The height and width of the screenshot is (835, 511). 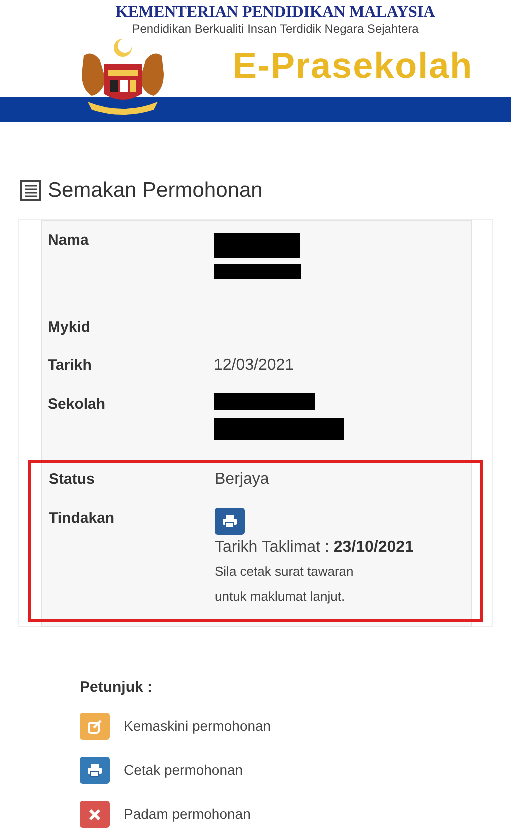 What do you see at coordinates (187, 814) in the screenshot?
I see `legend-label: Padam permohonan` at bounding box center [187, 814].